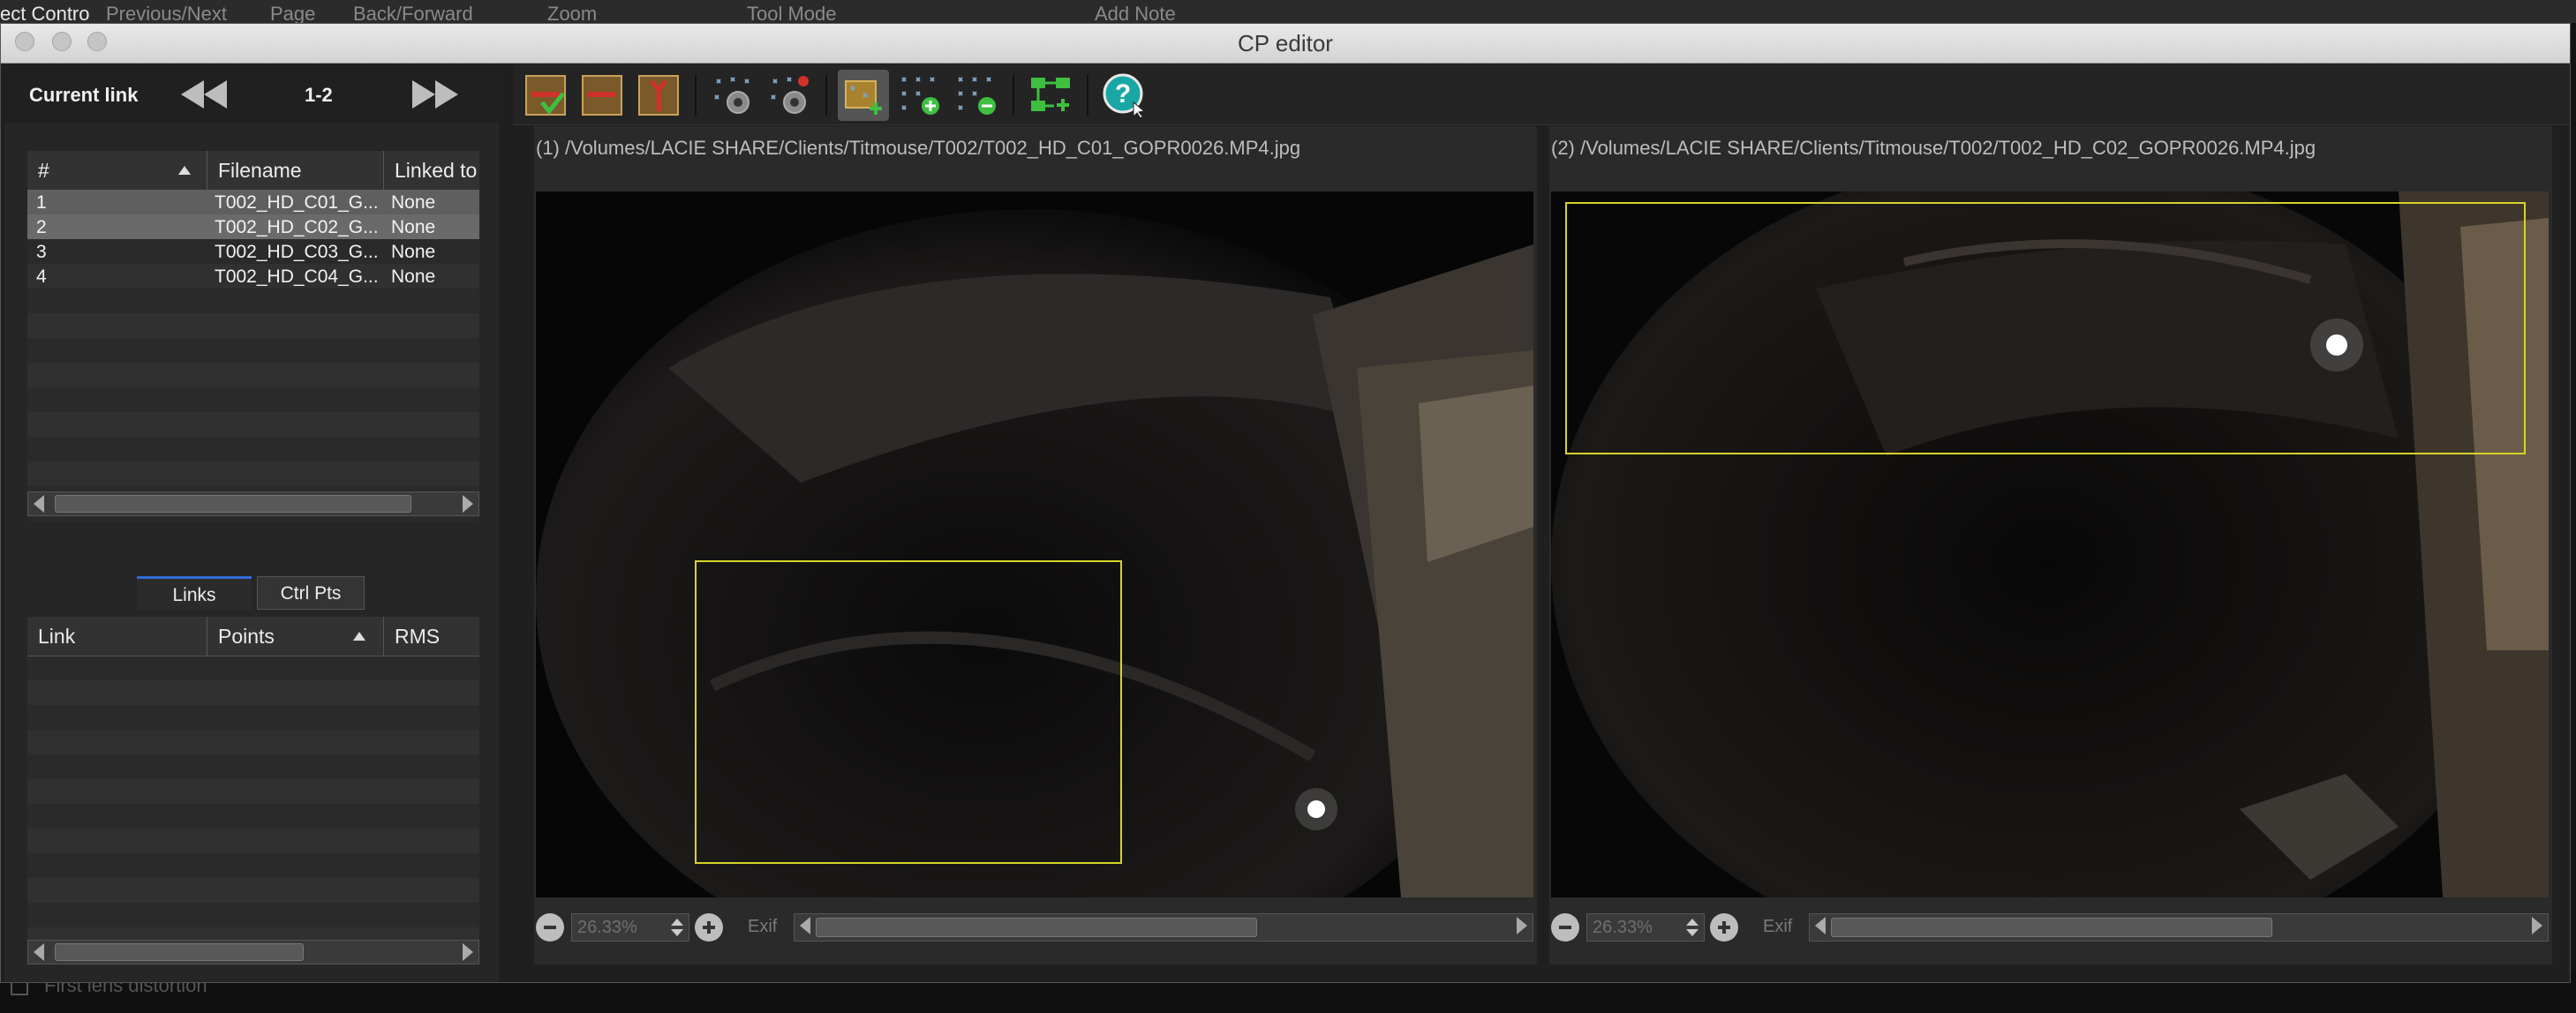  Describe the element at coordinates (252, 93) in the screenshot. I see `link-navigator: Current link 1-2` at that location.